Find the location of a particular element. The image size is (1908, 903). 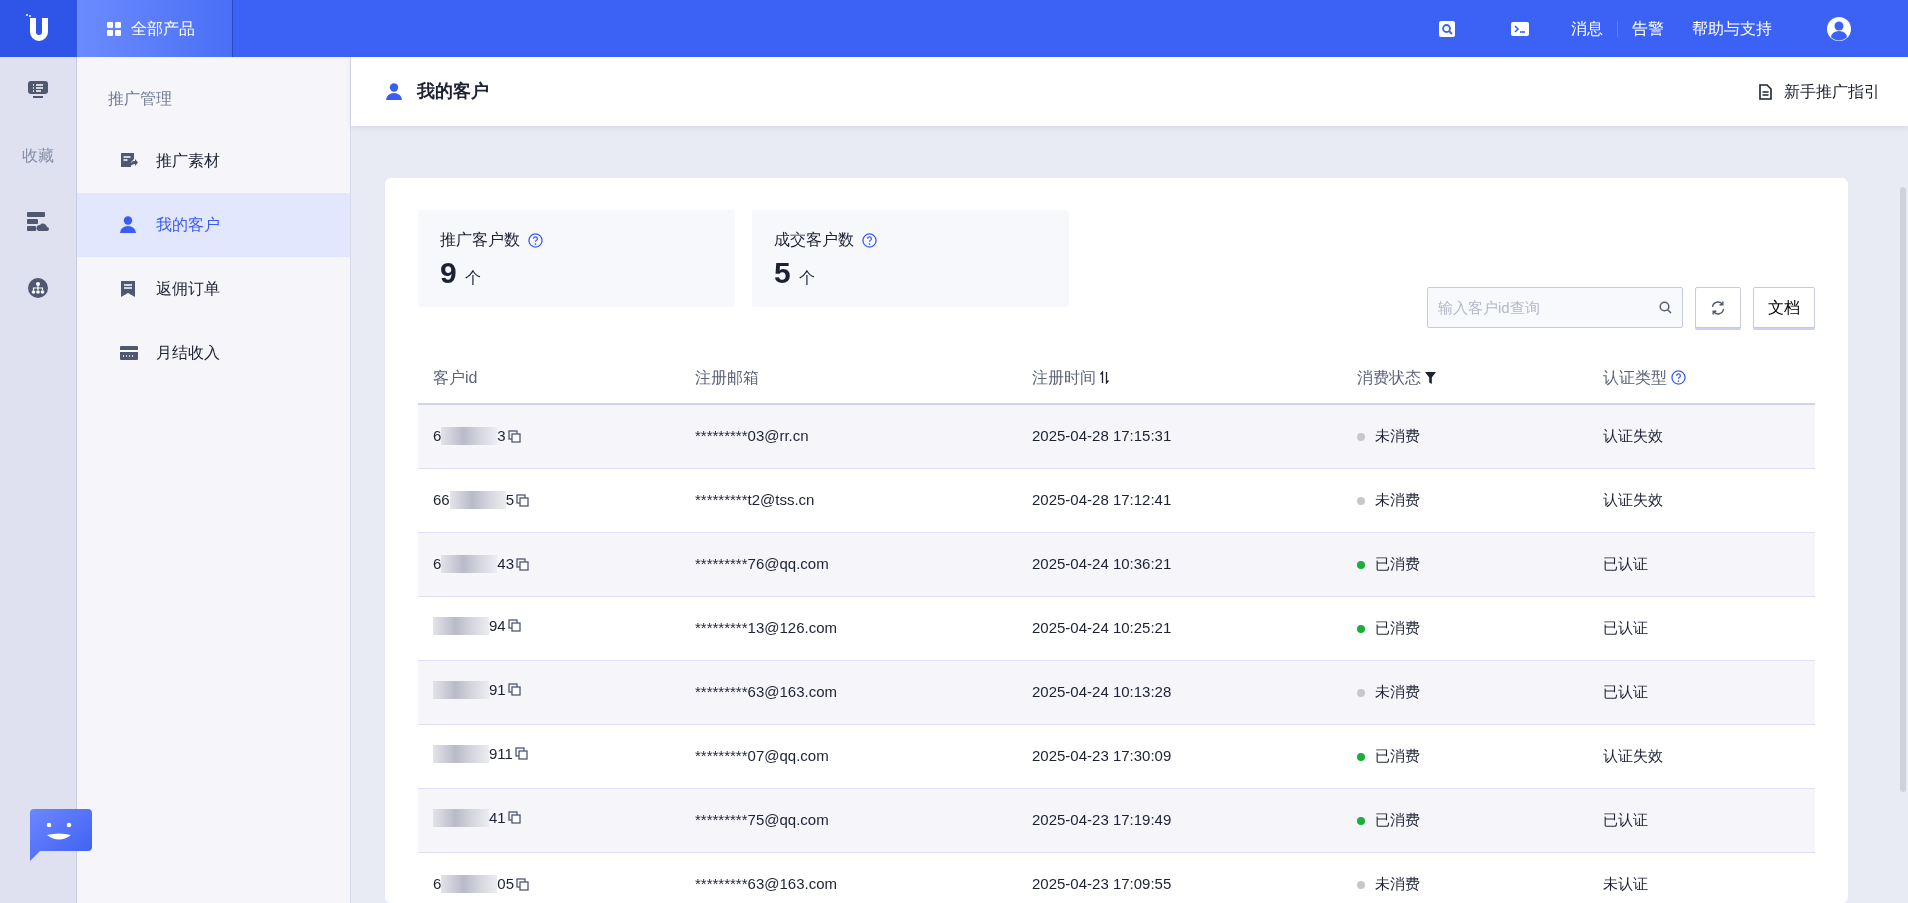

column-header: 认证类型 is located at coordinates (1635, 377).